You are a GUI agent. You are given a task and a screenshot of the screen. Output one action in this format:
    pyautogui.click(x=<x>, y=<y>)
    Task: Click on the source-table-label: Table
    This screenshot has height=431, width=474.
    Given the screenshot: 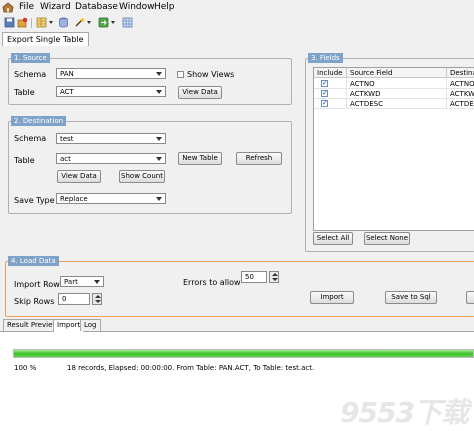 What is the action you would take?
    pyautogui.click(x=24, y=92)
    